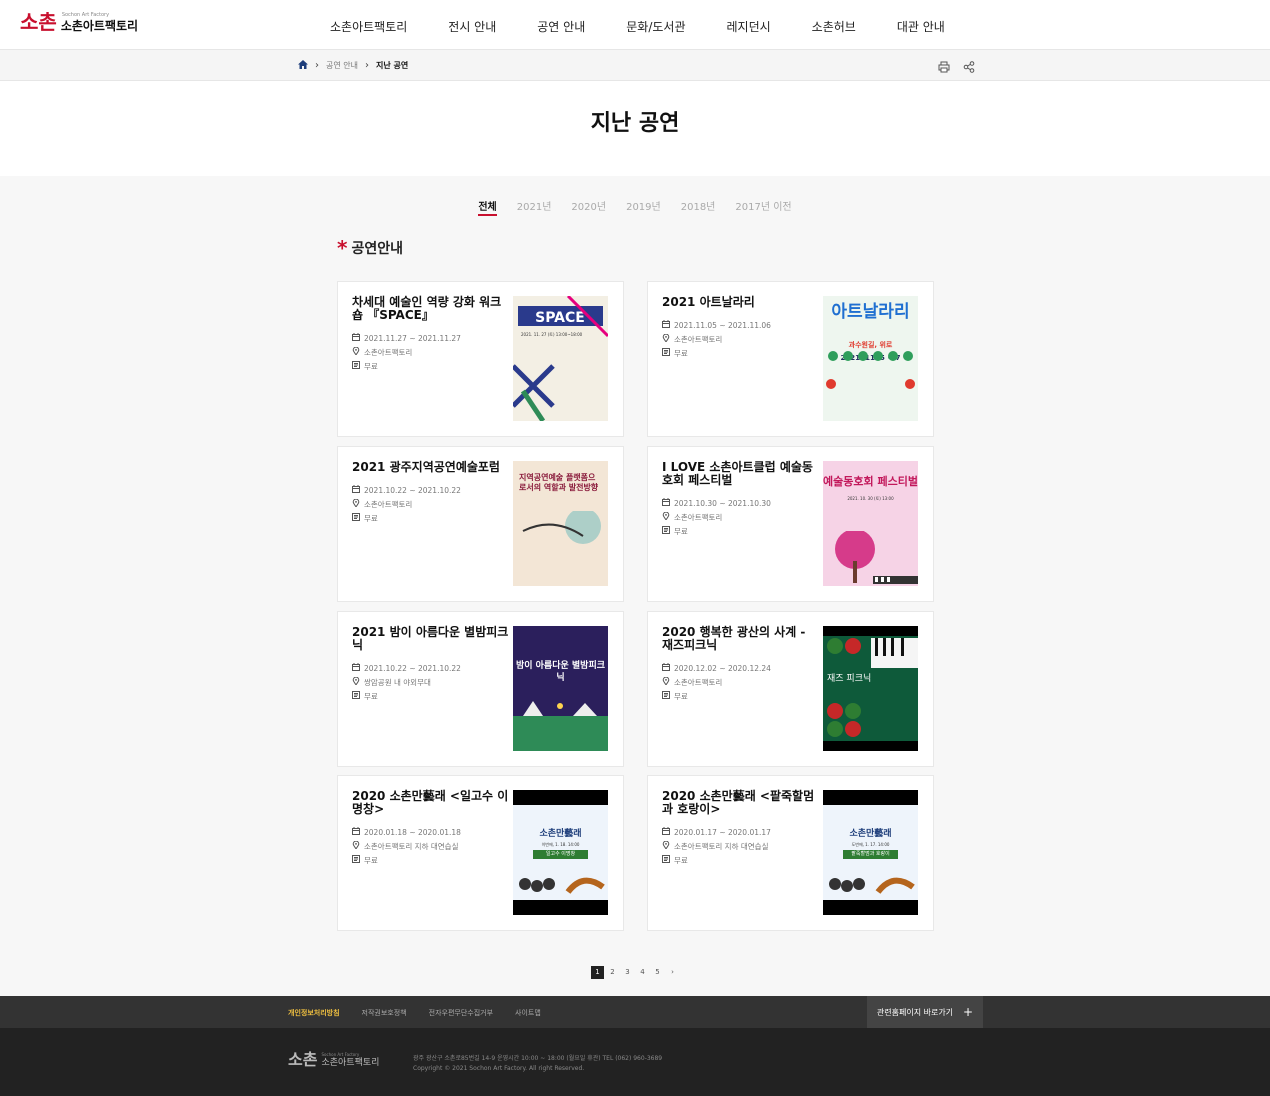 The image size is (1270, 1096). I want to click on event-title: 2020 소촌만藝래 <일고수 이명창>, so click(430, 803).